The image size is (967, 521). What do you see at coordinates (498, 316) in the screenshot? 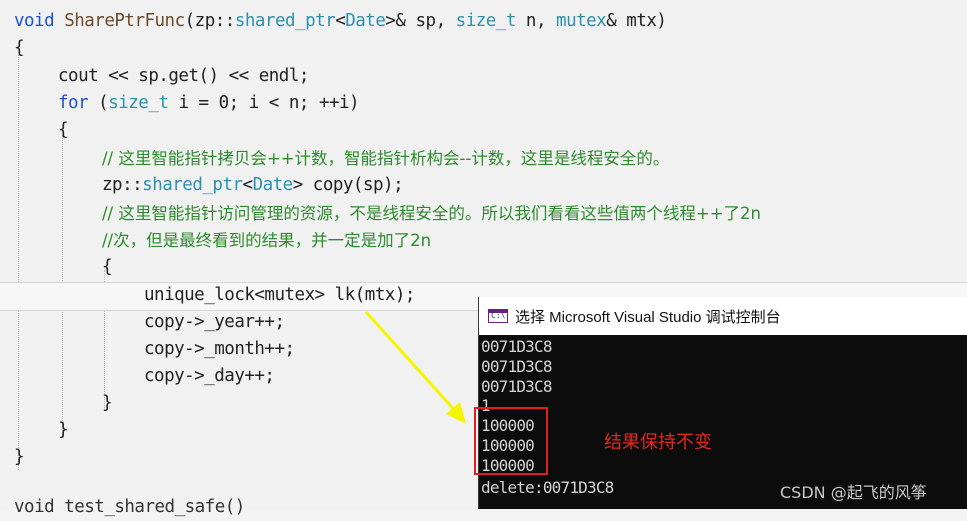
I see `console-app-icon: C:\` at bounding box center [498, 316].